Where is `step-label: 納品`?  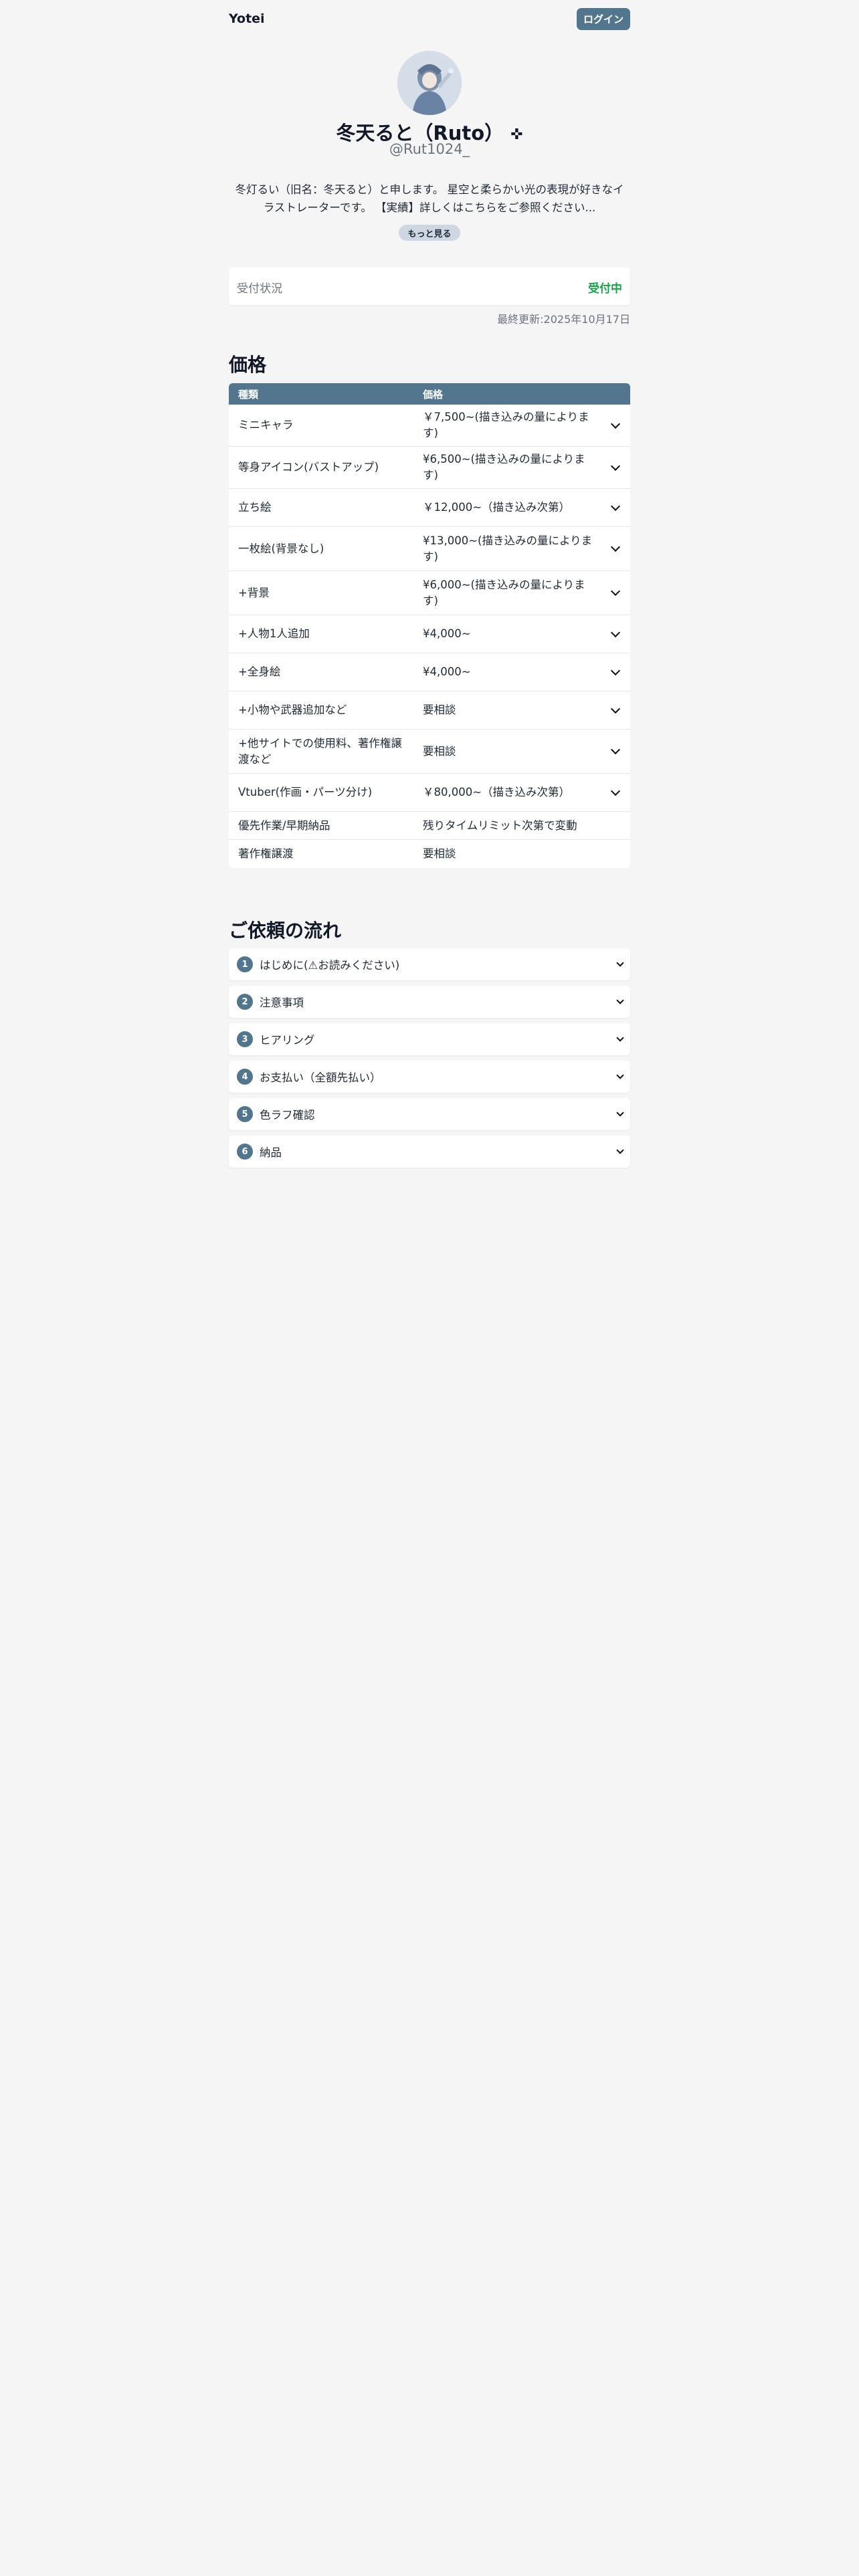 step-label: 納品 is located at coordinates (271, 1153).